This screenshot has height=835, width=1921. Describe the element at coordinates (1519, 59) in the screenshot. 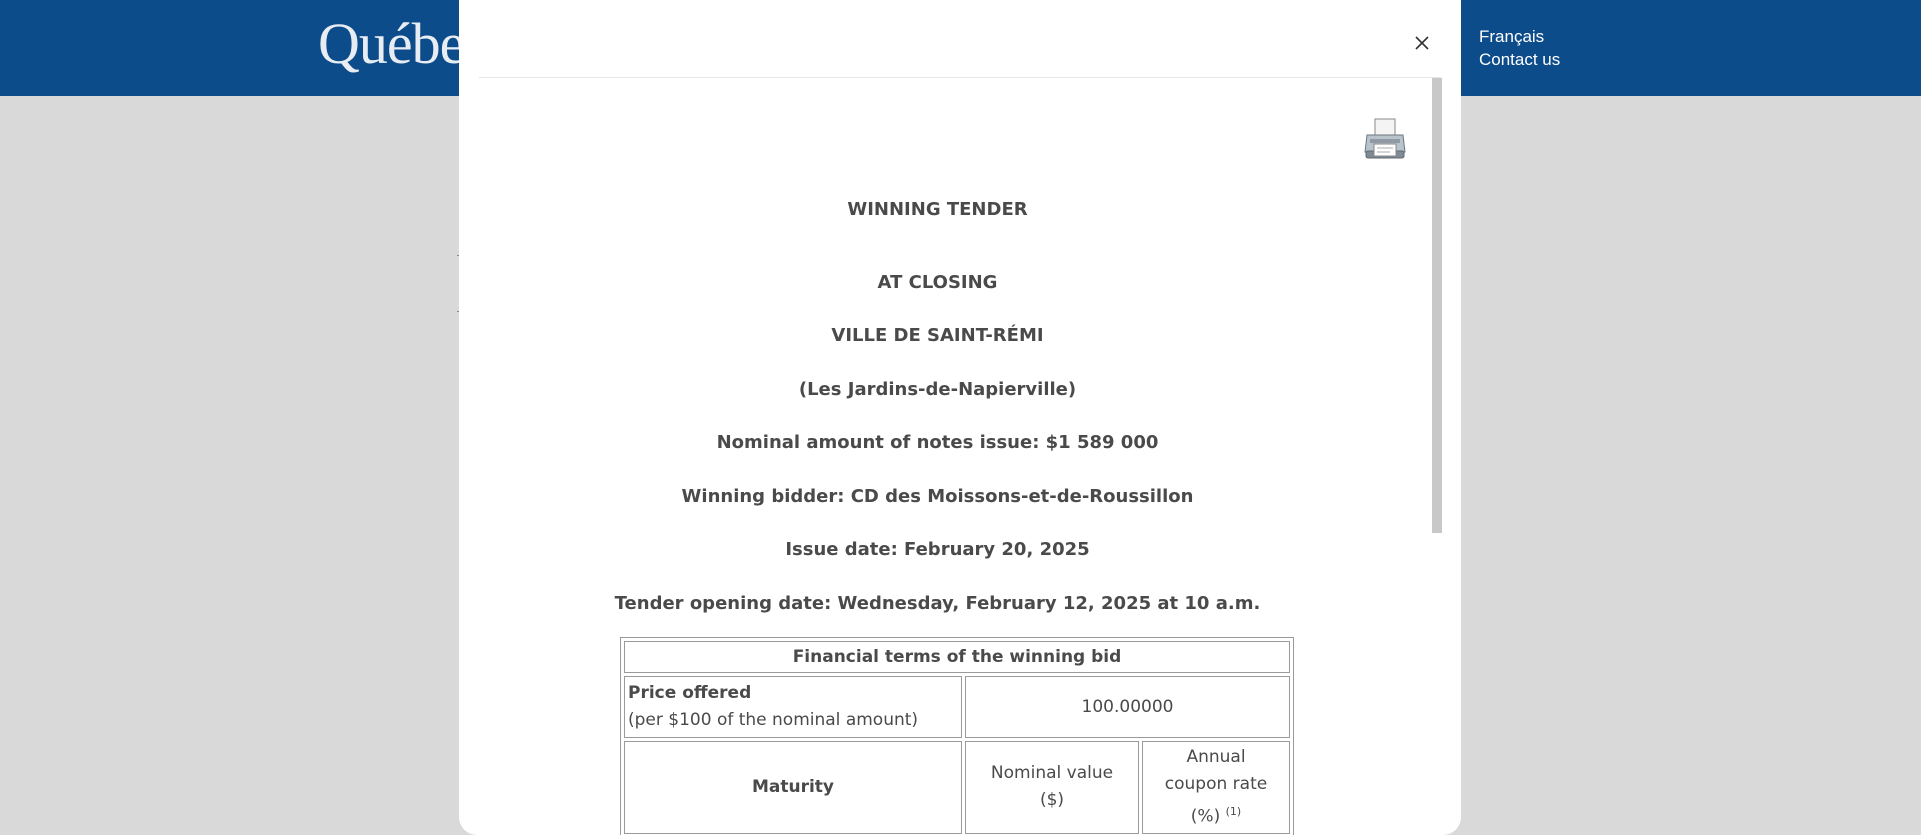

I see `link-contact-us: Contact us` at that location.